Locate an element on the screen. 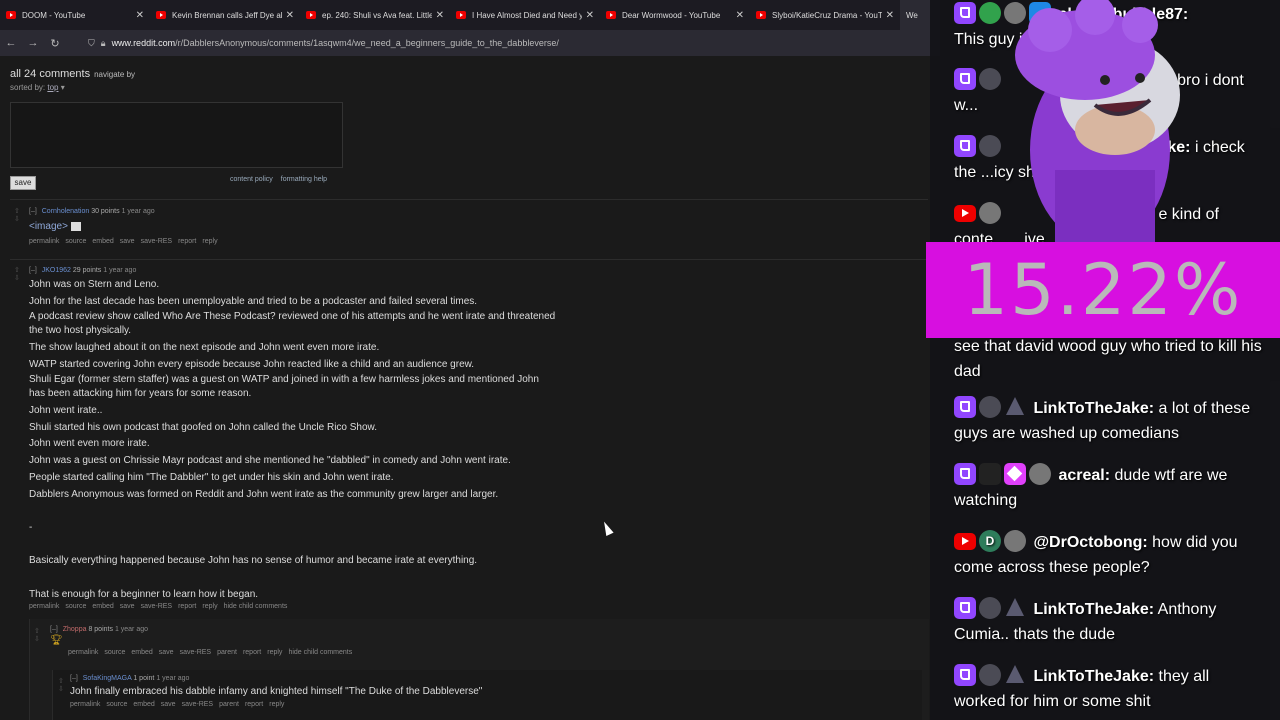 Image resolution: width=1280 pixels, height=720 pixels. percent-value: 15.22% is located at coordinates (1103, 290).